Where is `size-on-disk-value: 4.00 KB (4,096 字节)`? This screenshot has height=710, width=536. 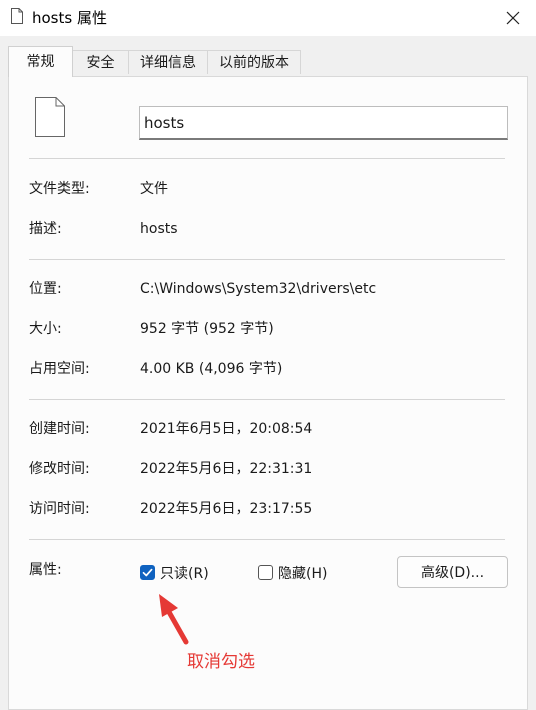 size-on-disk-value: 4.00 KB (4,096 字节) is located at coordinates (211, 369).